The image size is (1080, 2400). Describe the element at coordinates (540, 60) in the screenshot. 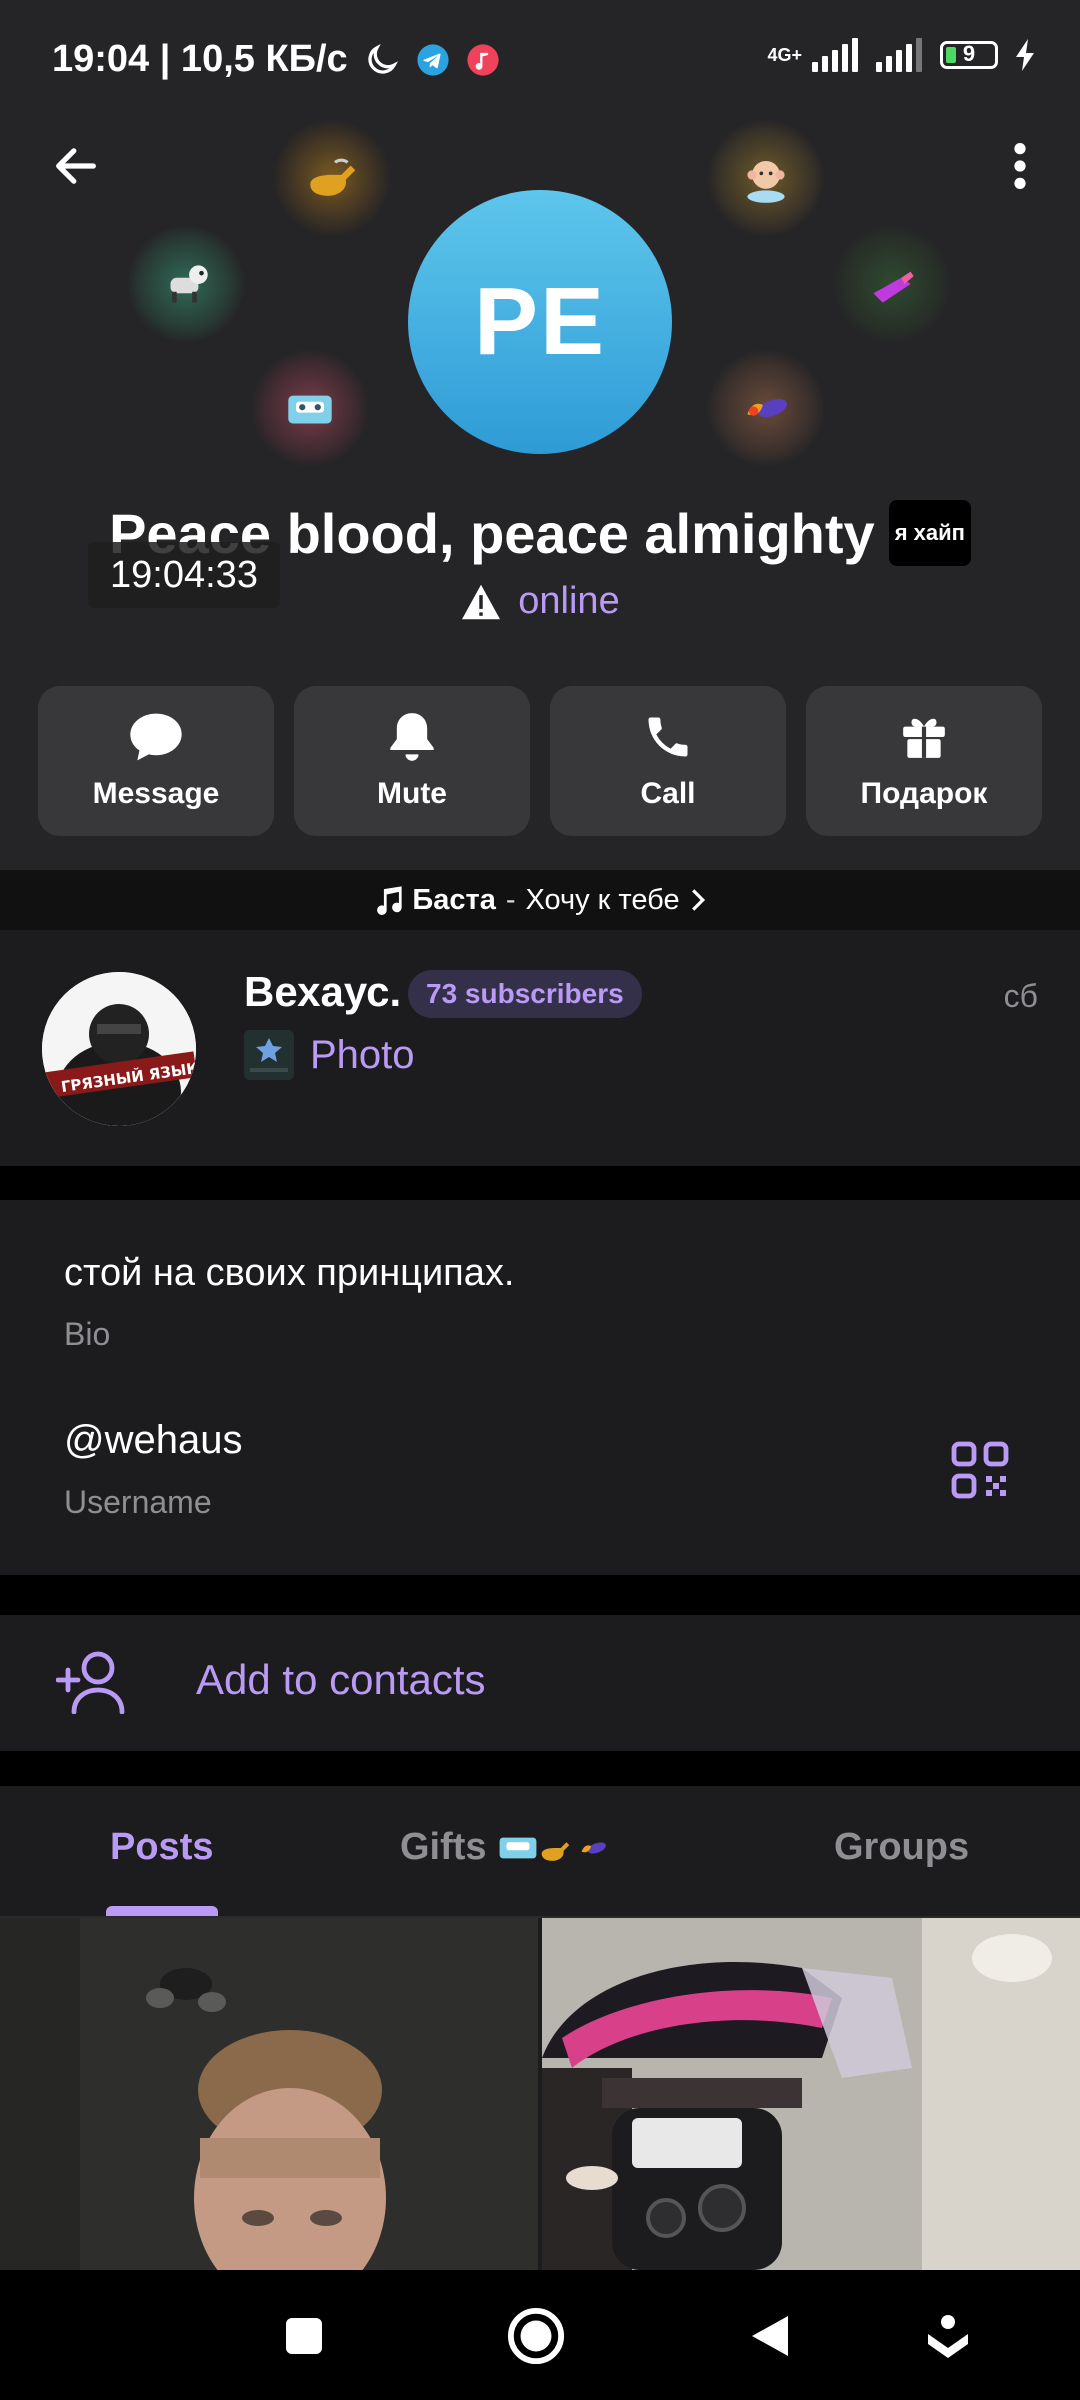

I see `status-bar: 19:04 | 10,5 КБ/с 4G+ 9` at that location.